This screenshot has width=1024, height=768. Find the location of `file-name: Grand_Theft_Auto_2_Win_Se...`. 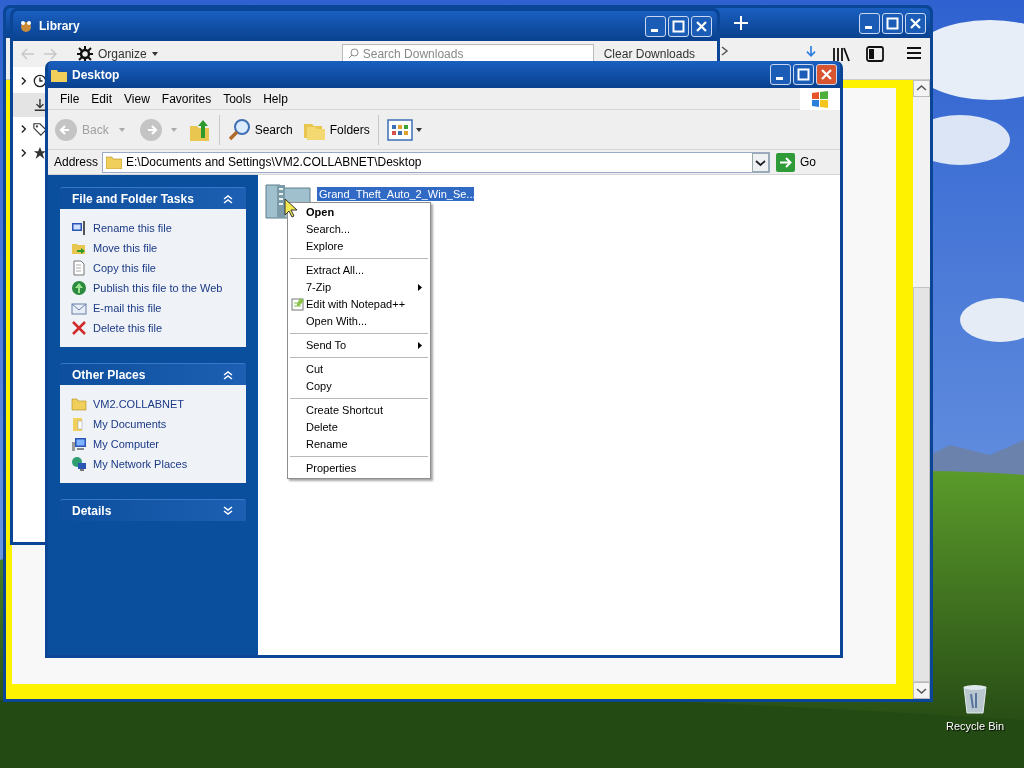

file-name: Grand_Theft_Auto_2_Win_Se... is located at coordinates (395, 194).